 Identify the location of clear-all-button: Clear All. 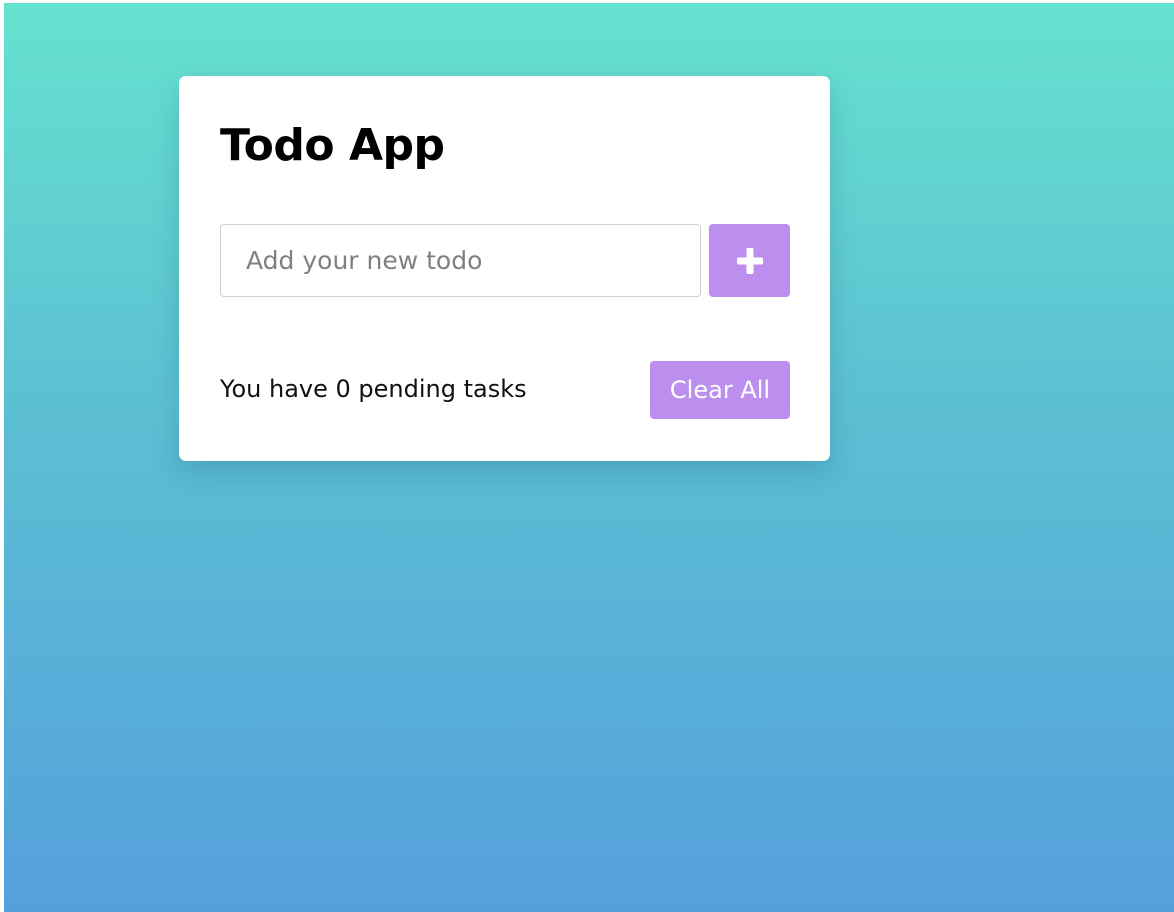
(720, 390).